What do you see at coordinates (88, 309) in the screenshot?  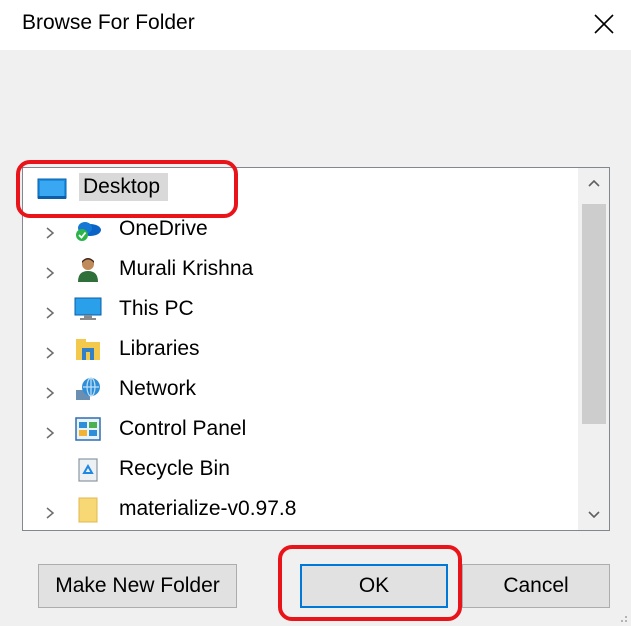 I see `computer-icon` at bounding box center [88, 309].